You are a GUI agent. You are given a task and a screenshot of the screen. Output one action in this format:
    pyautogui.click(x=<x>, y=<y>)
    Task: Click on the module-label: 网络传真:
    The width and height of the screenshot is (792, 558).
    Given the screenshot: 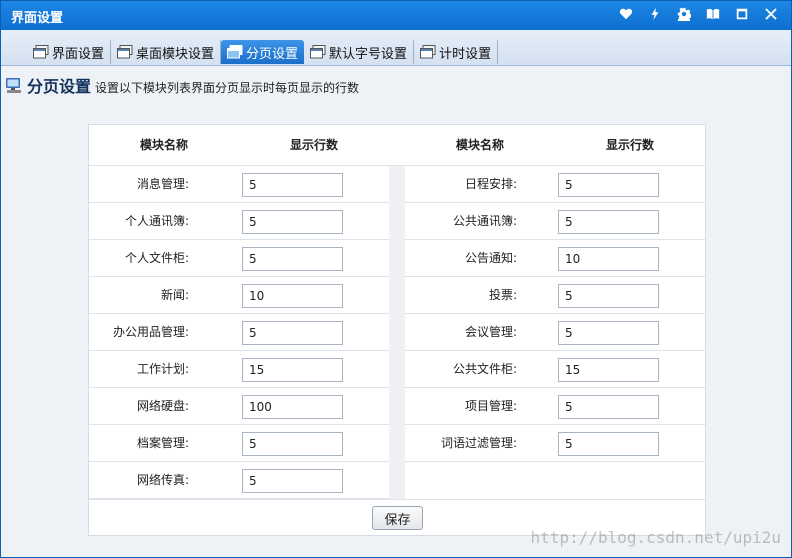 What is the action you would take?
    pyautogui.click(x=162, y=480)
    